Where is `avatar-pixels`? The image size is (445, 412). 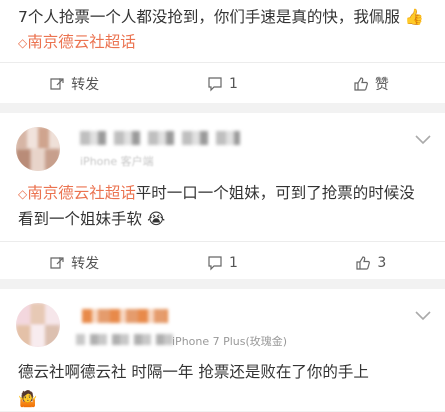
avatar-pixels is located at coordinates (38, 314).